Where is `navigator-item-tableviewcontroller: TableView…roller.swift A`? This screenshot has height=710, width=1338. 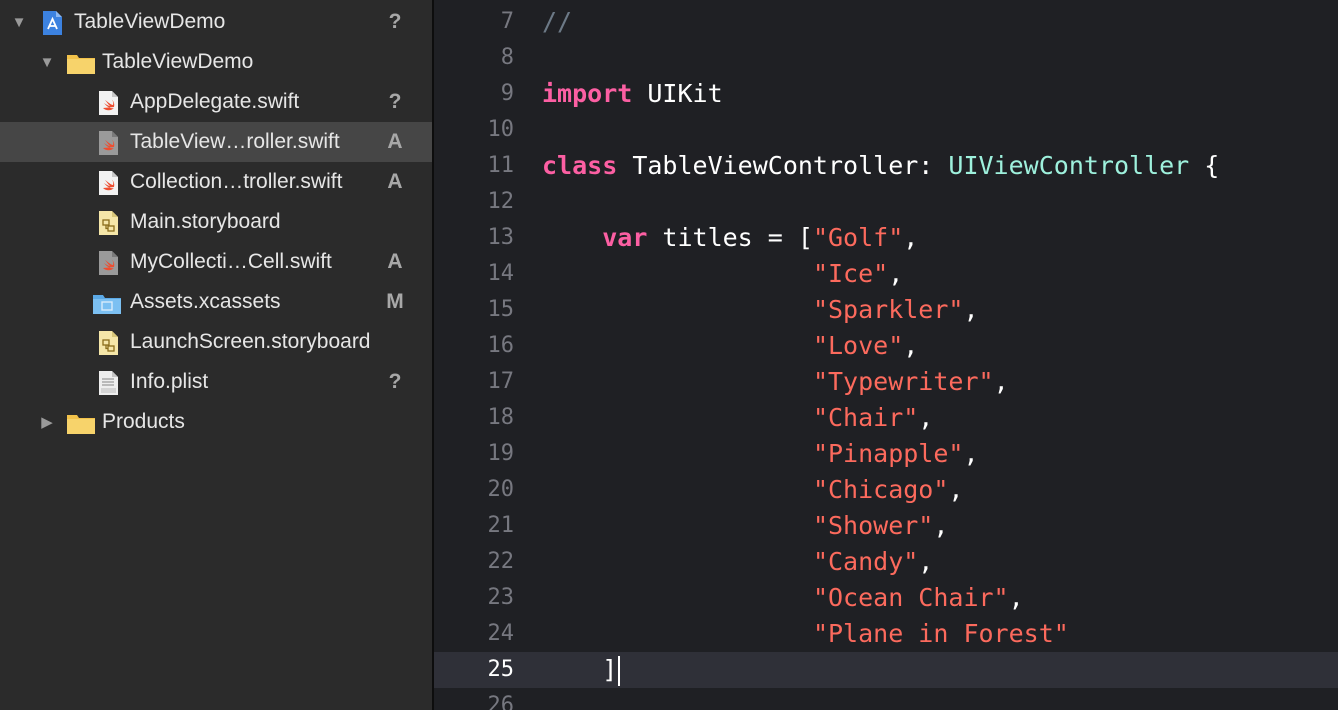 navigator-item-tableviewcontroller: TableView…roller.swift A is located at coordinates (216, 142).